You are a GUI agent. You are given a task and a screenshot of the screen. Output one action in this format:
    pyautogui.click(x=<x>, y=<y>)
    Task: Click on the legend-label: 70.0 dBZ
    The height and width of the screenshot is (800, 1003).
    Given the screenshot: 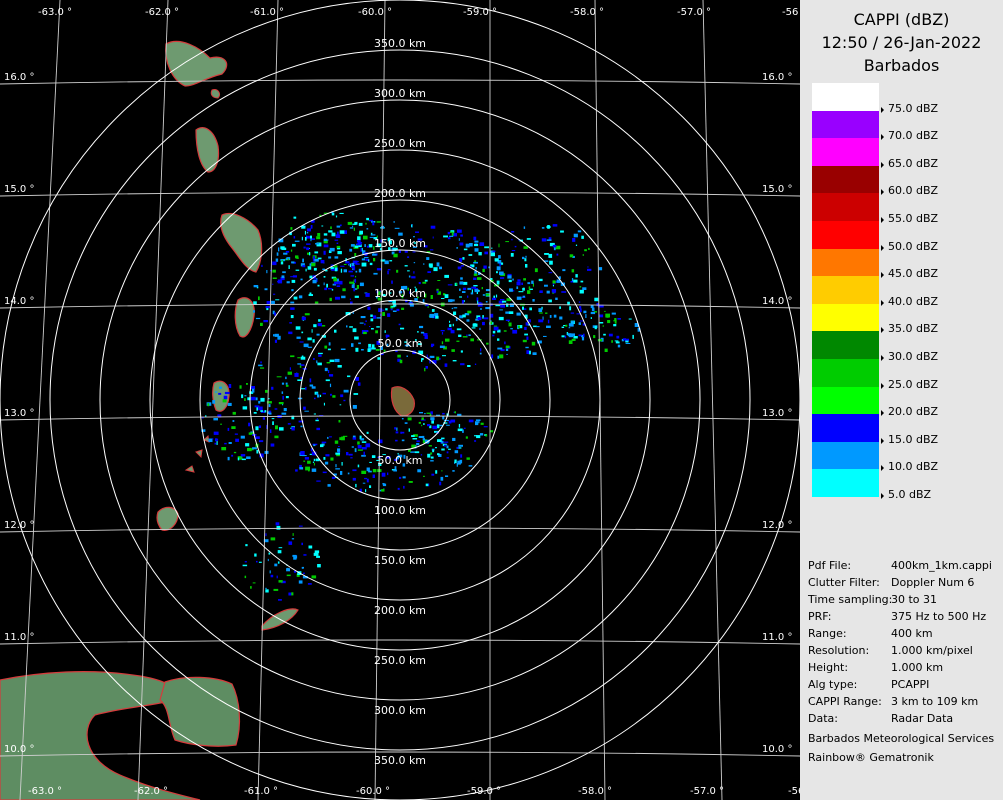 What is the action you would take?
    pyautogui.click(x=913, y=136)
    